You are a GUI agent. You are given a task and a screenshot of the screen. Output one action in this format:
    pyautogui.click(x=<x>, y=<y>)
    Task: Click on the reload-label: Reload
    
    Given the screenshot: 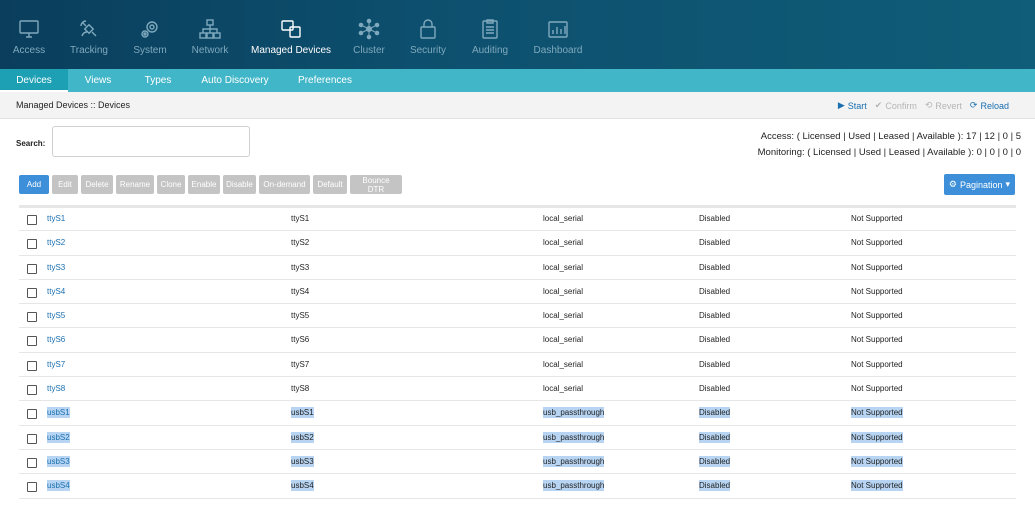 What is the action you would take?
    pyautogui.click(x=994, y=105)
    